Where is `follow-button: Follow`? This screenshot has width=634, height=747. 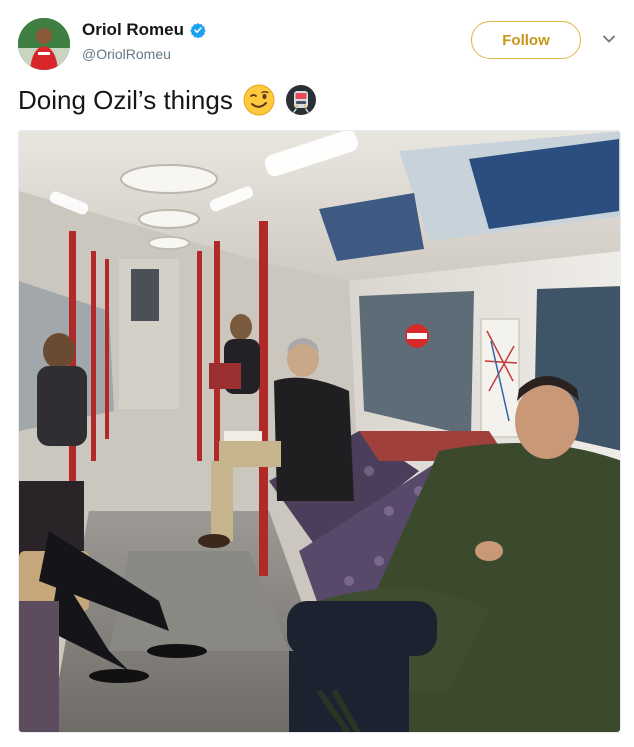 follow-button: Follow is located at coordinates (526, 40).